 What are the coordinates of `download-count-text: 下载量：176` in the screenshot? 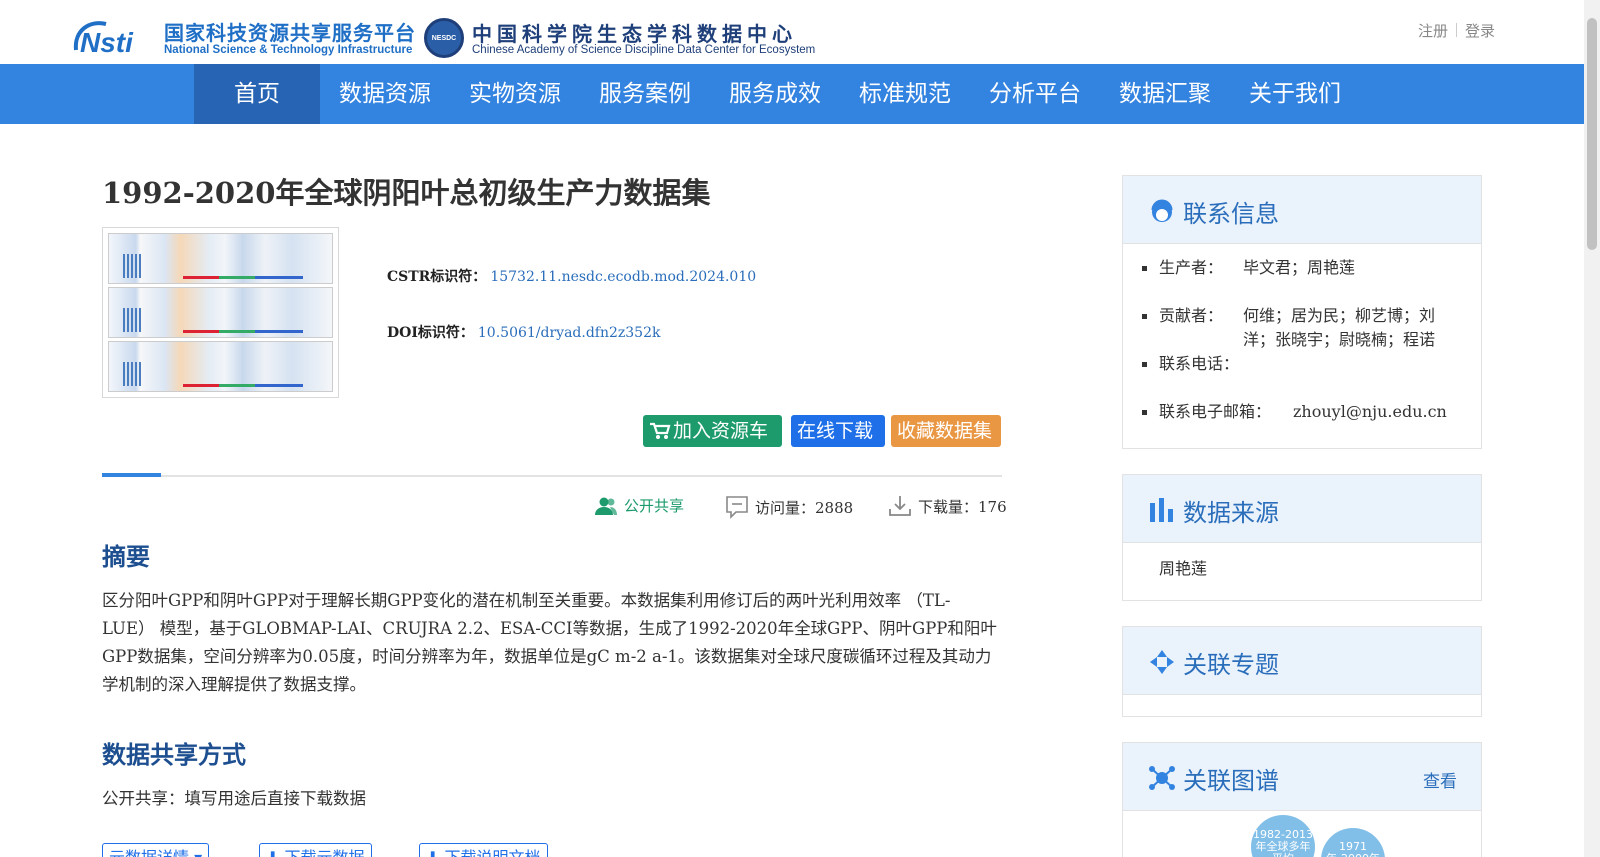 It's located at (962, 506).